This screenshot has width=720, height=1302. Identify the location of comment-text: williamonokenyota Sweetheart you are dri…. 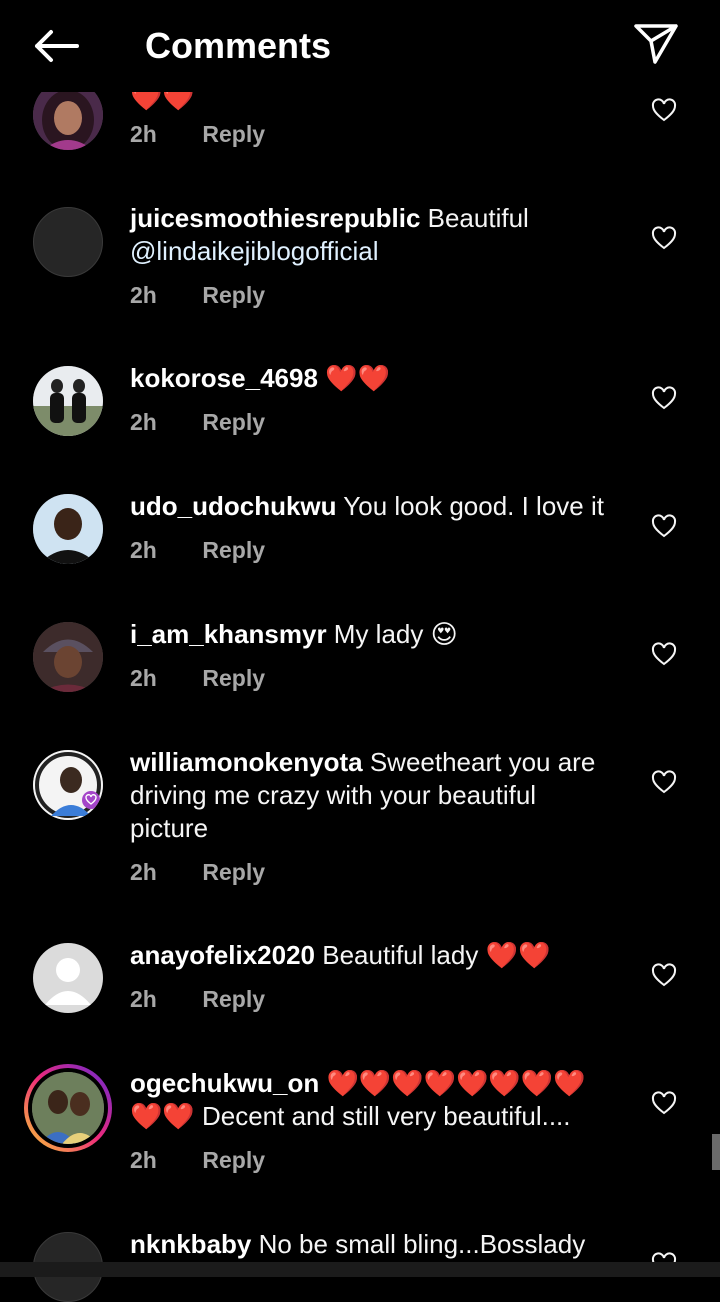
(363, 795).